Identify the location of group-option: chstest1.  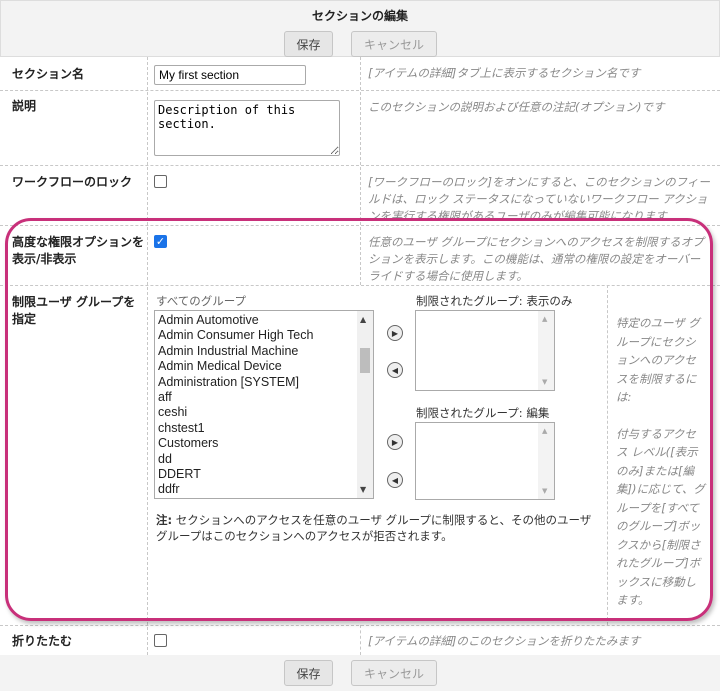
(235, 428).